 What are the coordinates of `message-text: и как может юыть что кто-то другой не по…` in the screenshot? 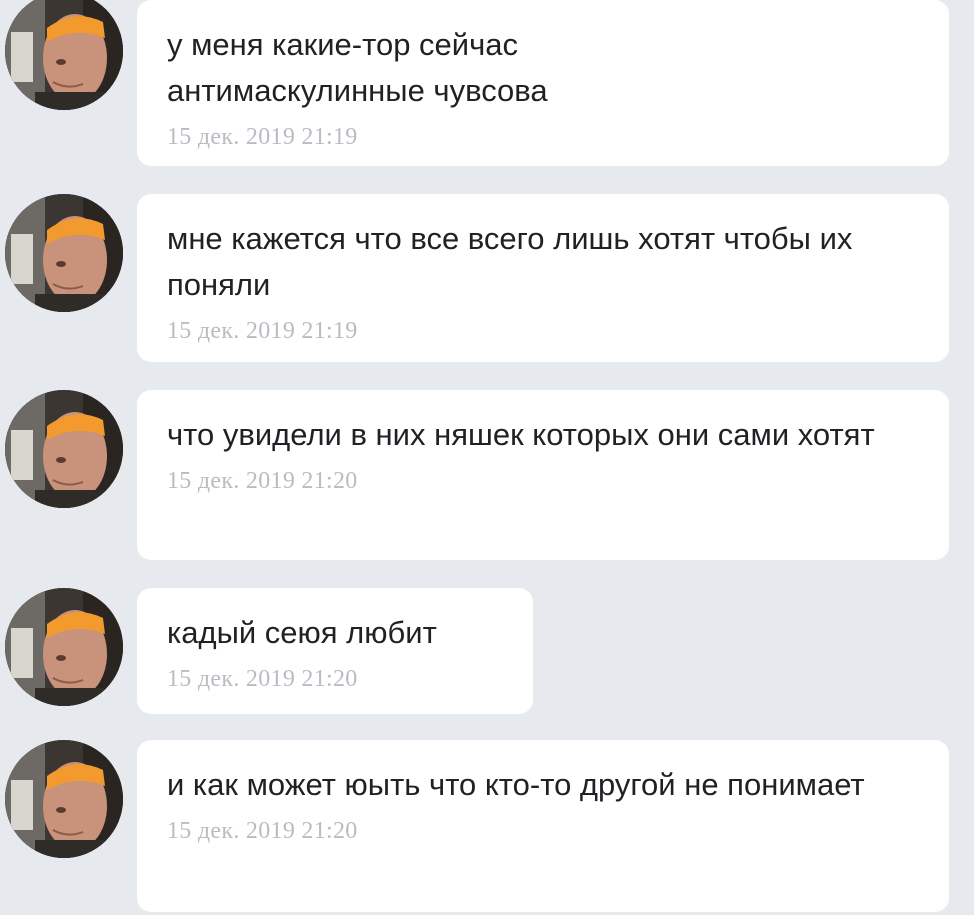 It's located at (516, 784).